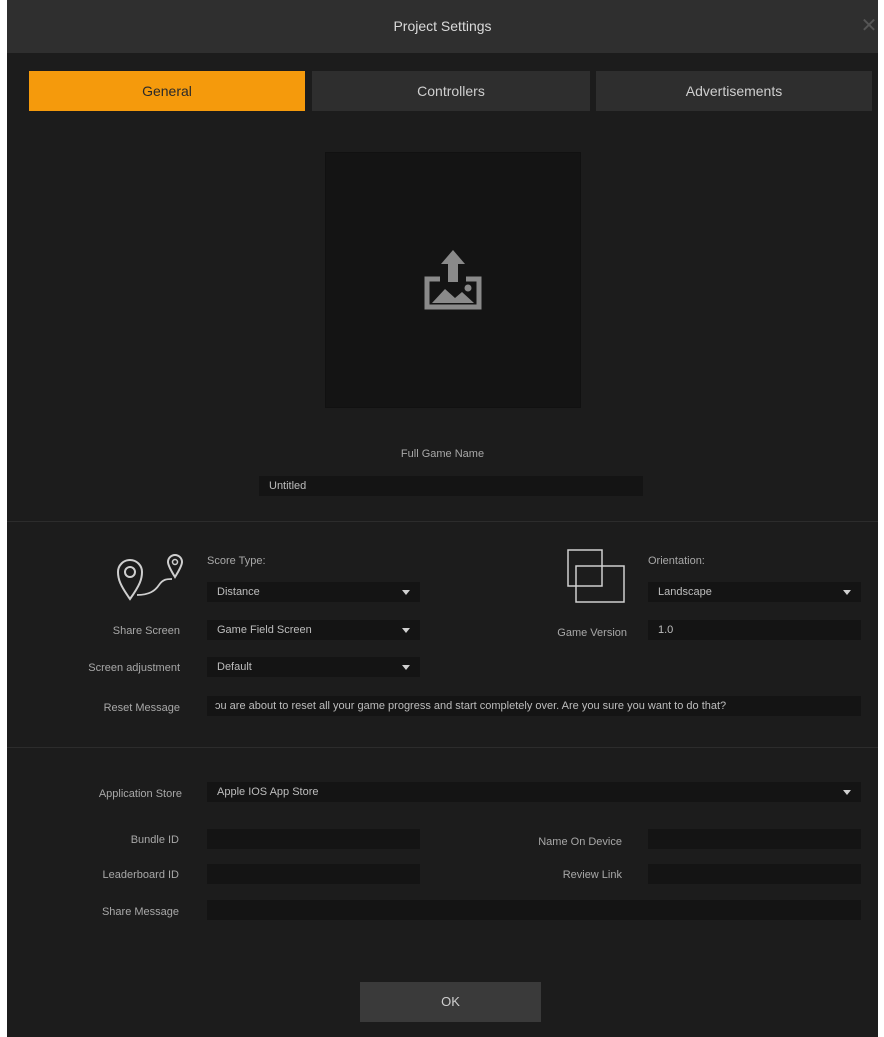 This screenshot has width=884, height=1037. I want to click on game-version-label: Game Version, so click(592, 633).